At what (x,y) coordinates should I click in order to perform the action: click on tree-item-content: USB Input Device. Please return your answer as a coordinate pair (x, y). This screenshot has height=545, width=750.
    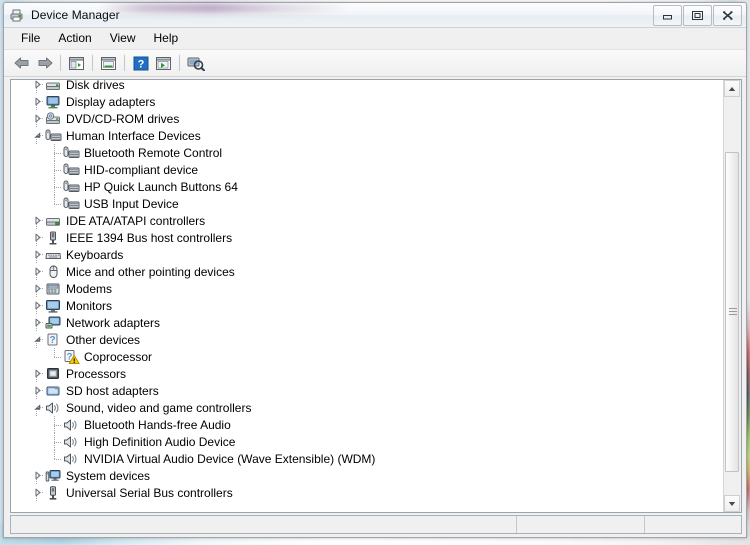
    Looking at the image, I should click on (113, 203).